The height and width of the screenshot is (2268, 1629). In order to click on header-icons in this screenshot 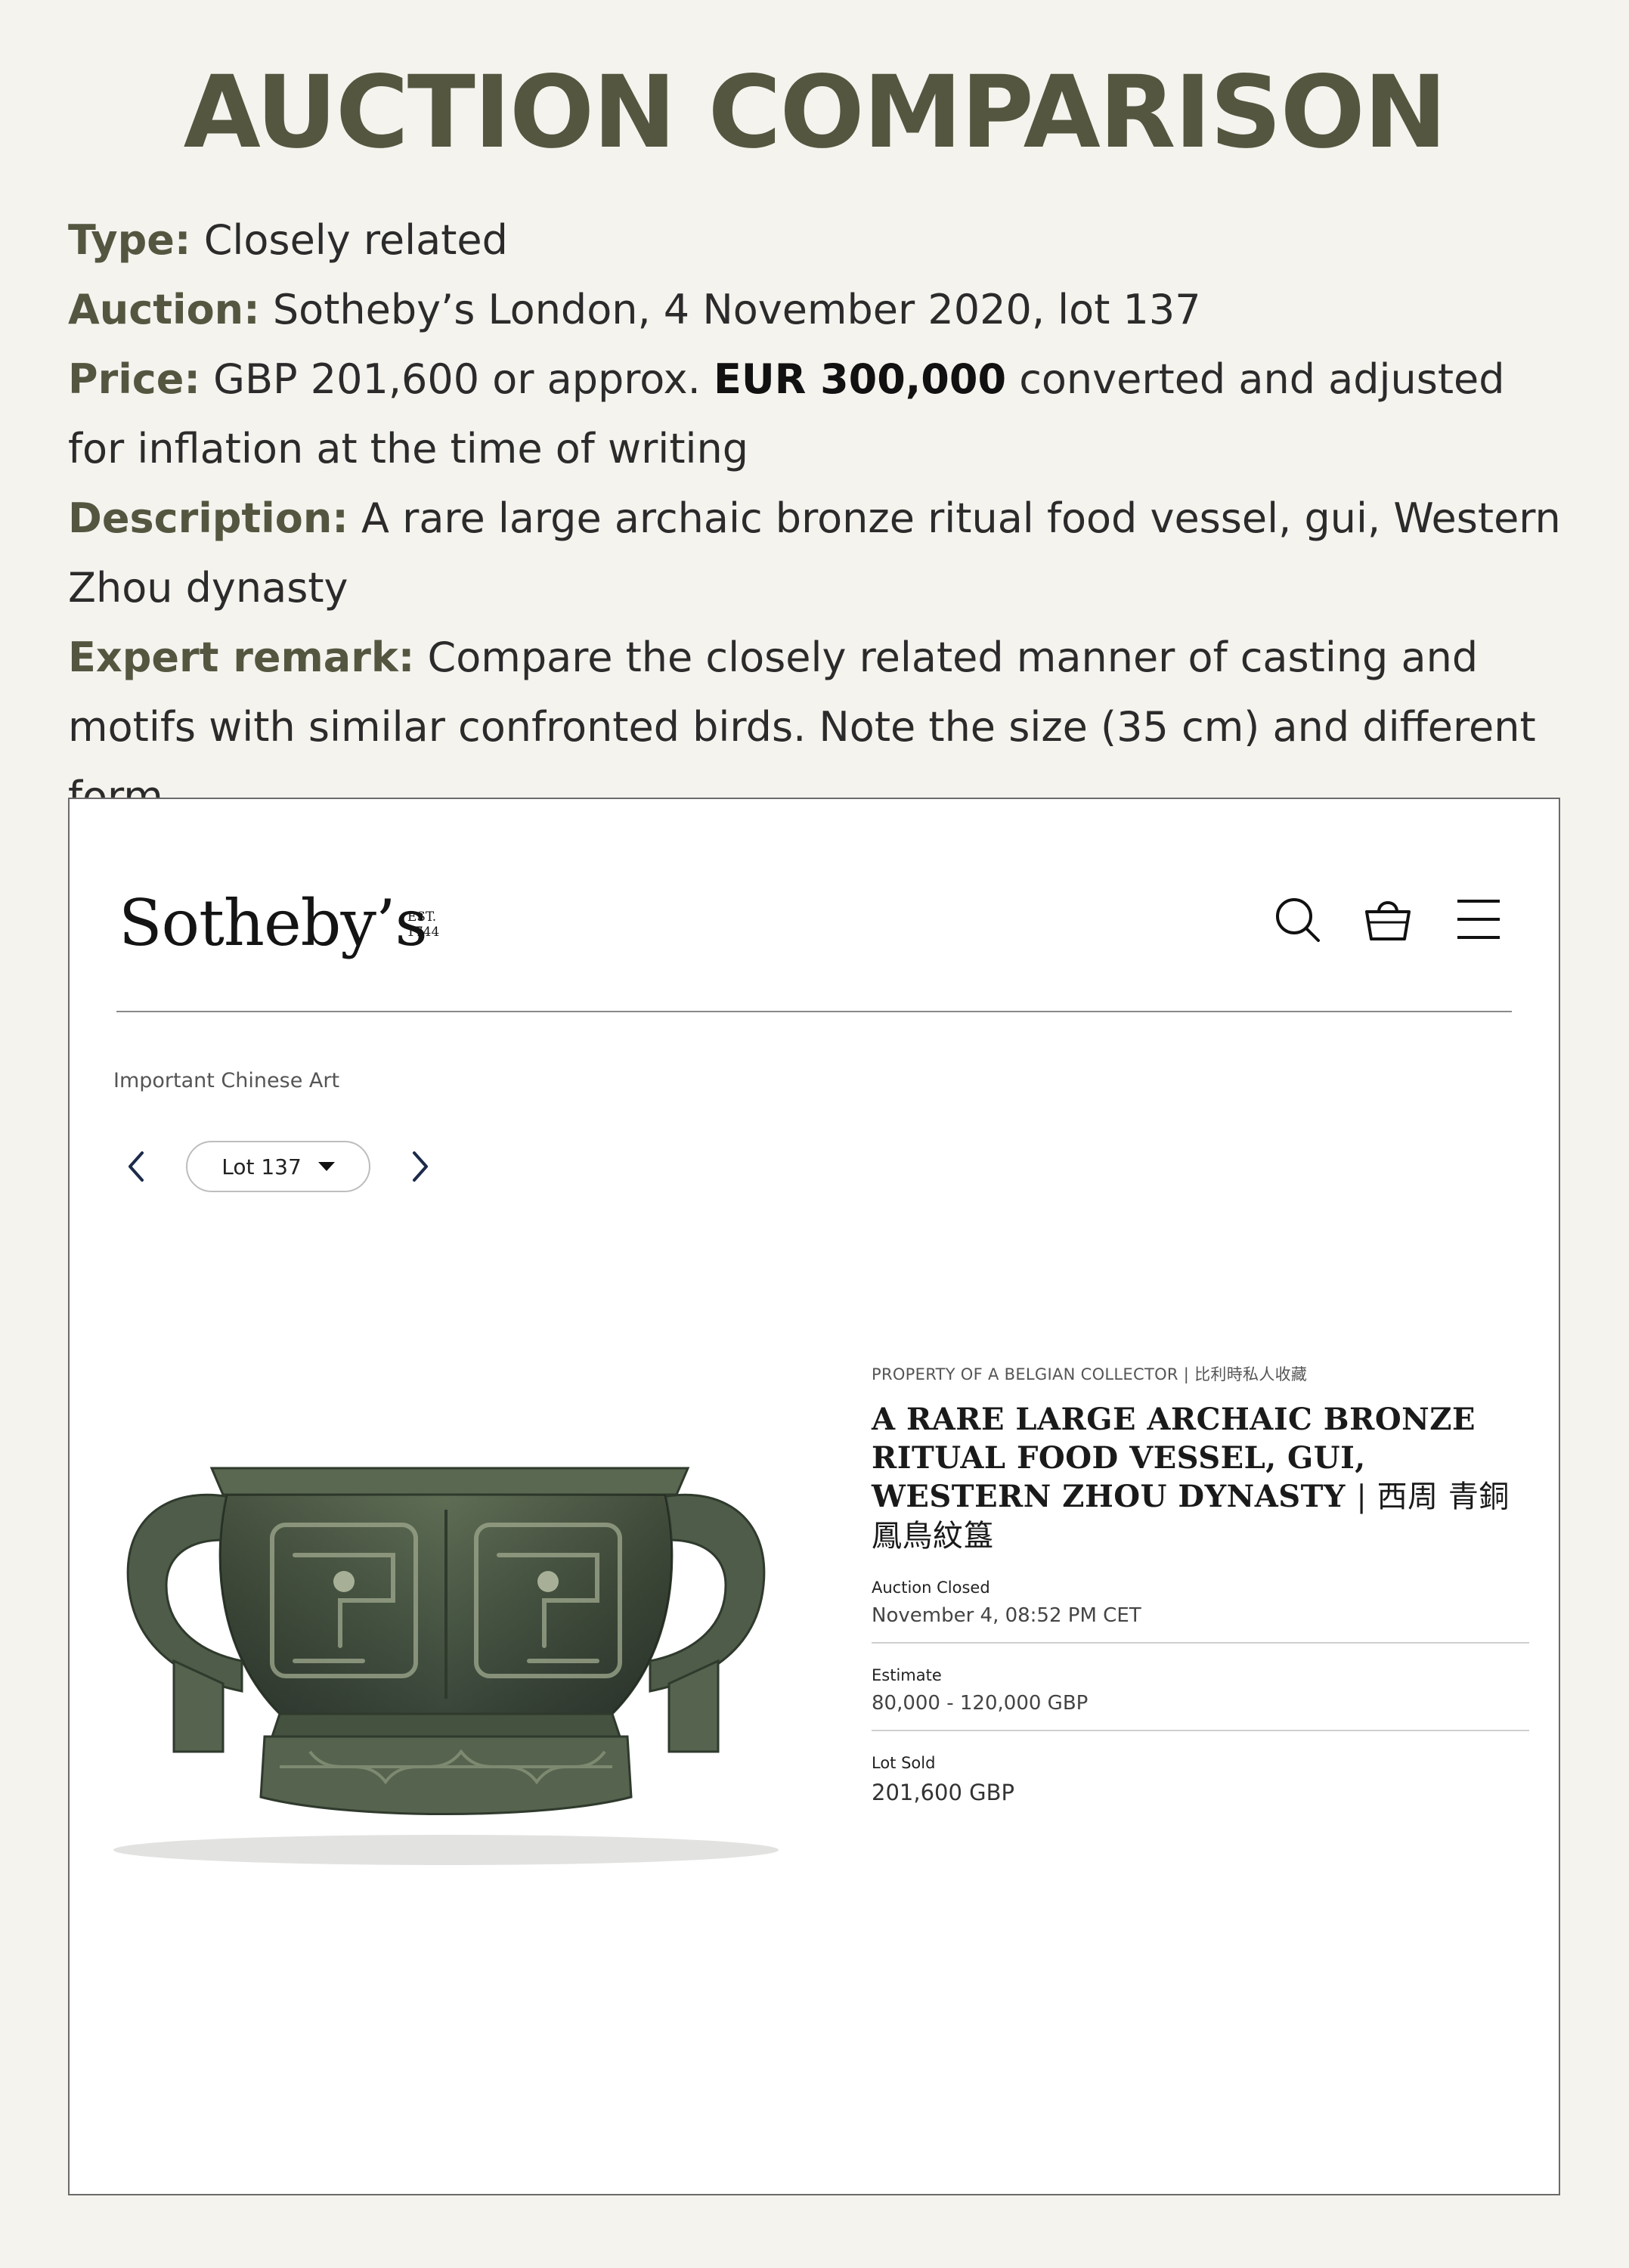, I will do `click(1387, 919)`.